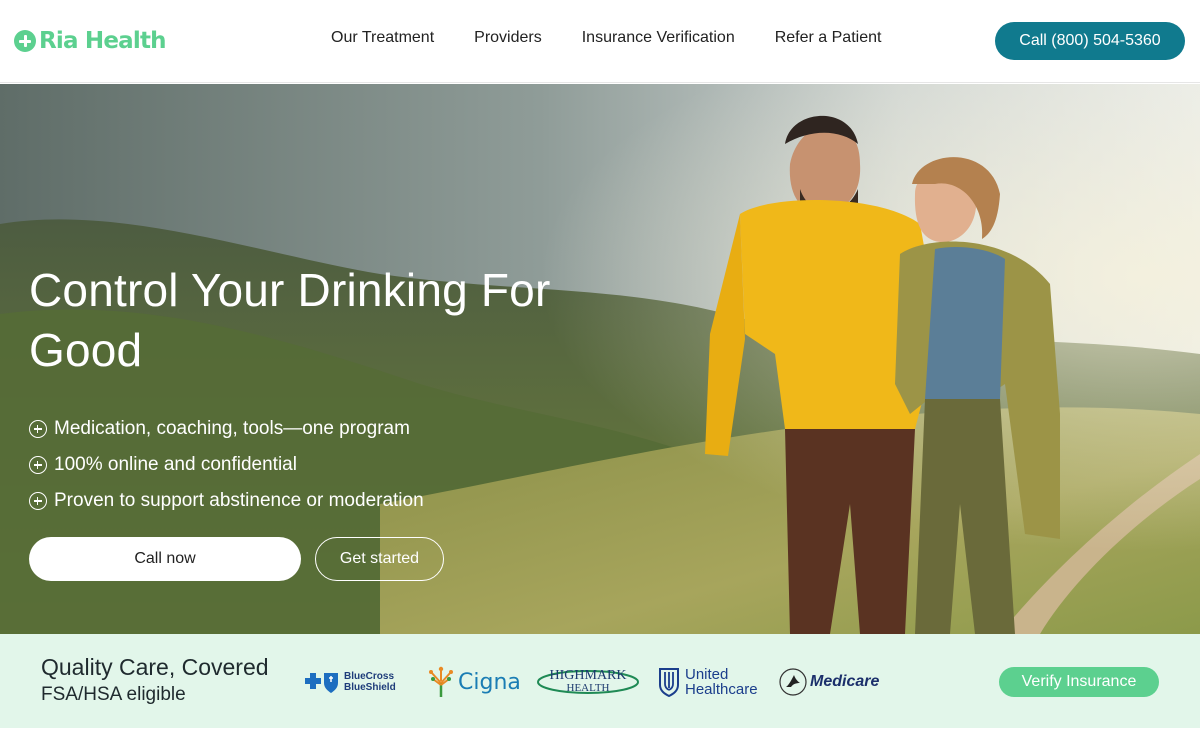 Image resolution: width=1200 pixels, height=750 pixels. What do you see at coordinates (1079, 682) in the screenshot?
I see `verify-insurance-button: Verify Insurance` at bounding box center [1079, 682].